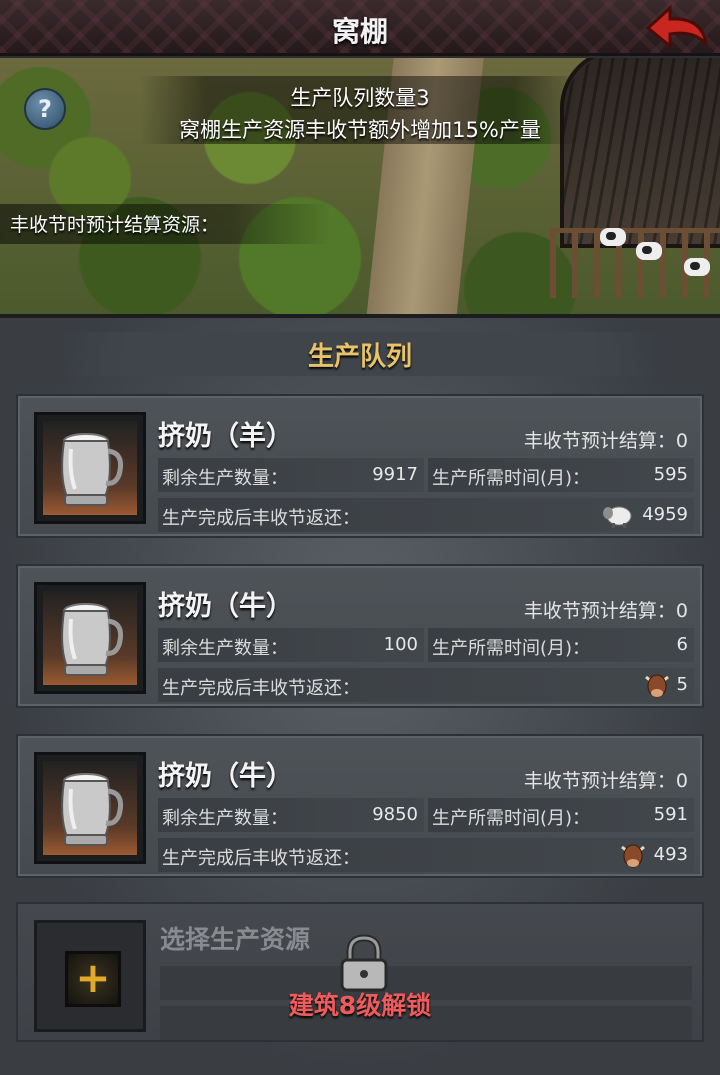 The width and height of the screenshot is (720, 1075). Describe the element at coordinates (235, 939) in the screenshot. I see `select-resource-title: 选择生产资源` at that location.